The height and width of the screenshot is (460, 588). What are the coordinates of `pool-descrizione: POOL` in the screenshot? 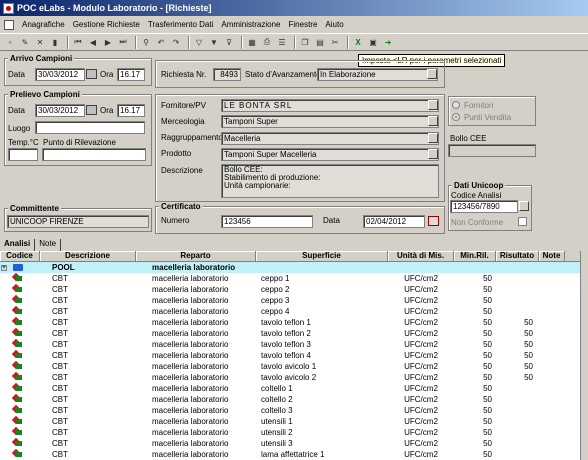 It's located at (63, 267).